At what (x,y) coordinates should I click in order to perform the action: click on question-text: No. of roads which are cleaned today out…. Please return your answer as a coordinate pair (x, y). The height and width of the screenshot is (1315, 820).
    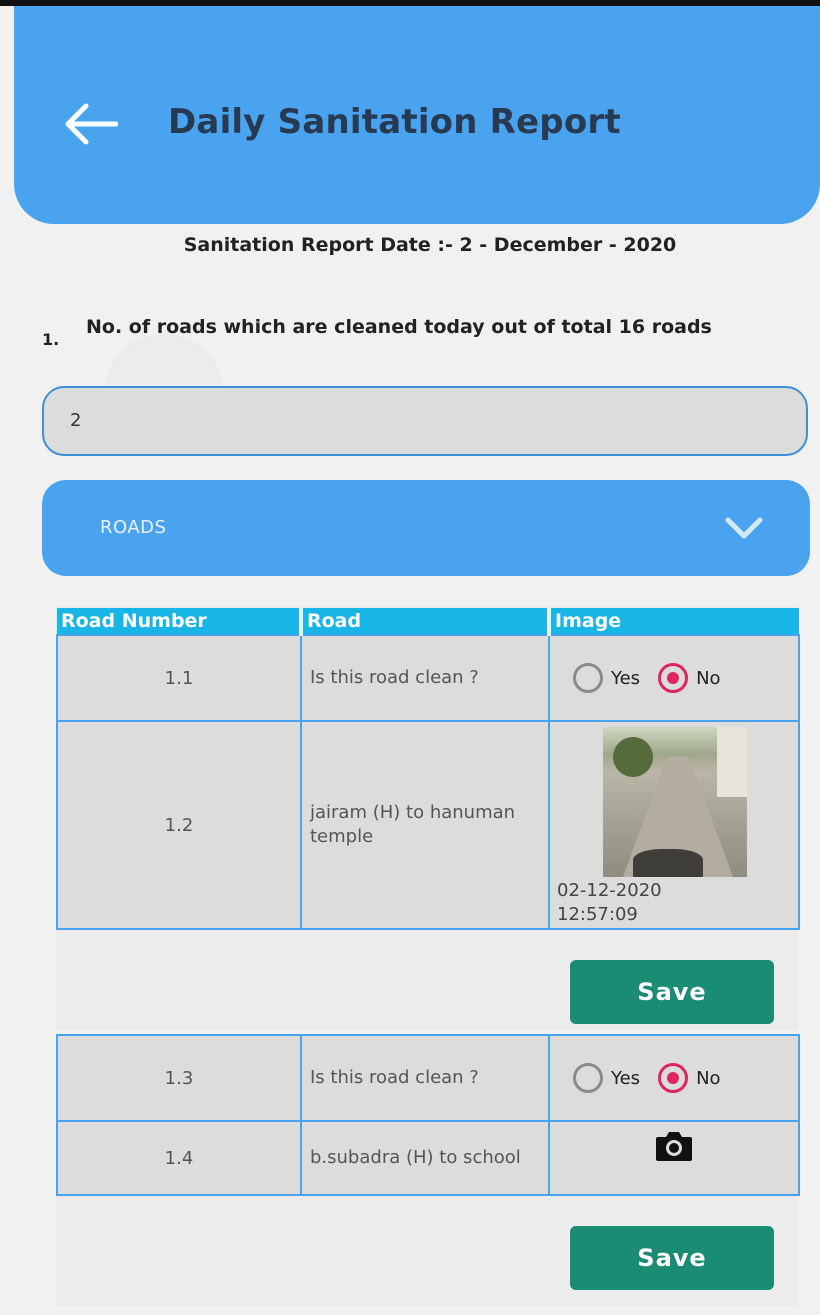
    Looking at the image, I should click on (399, 327).